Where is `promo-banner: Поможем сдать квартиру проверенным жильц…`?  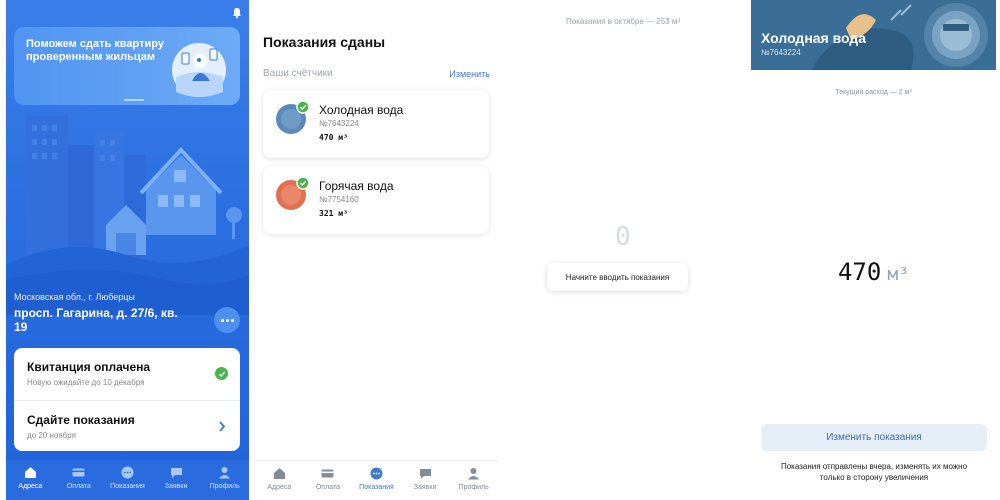 promo-banner: Поможем сдать квартиру проверенным жильц… is located at coordinates (127, 66).